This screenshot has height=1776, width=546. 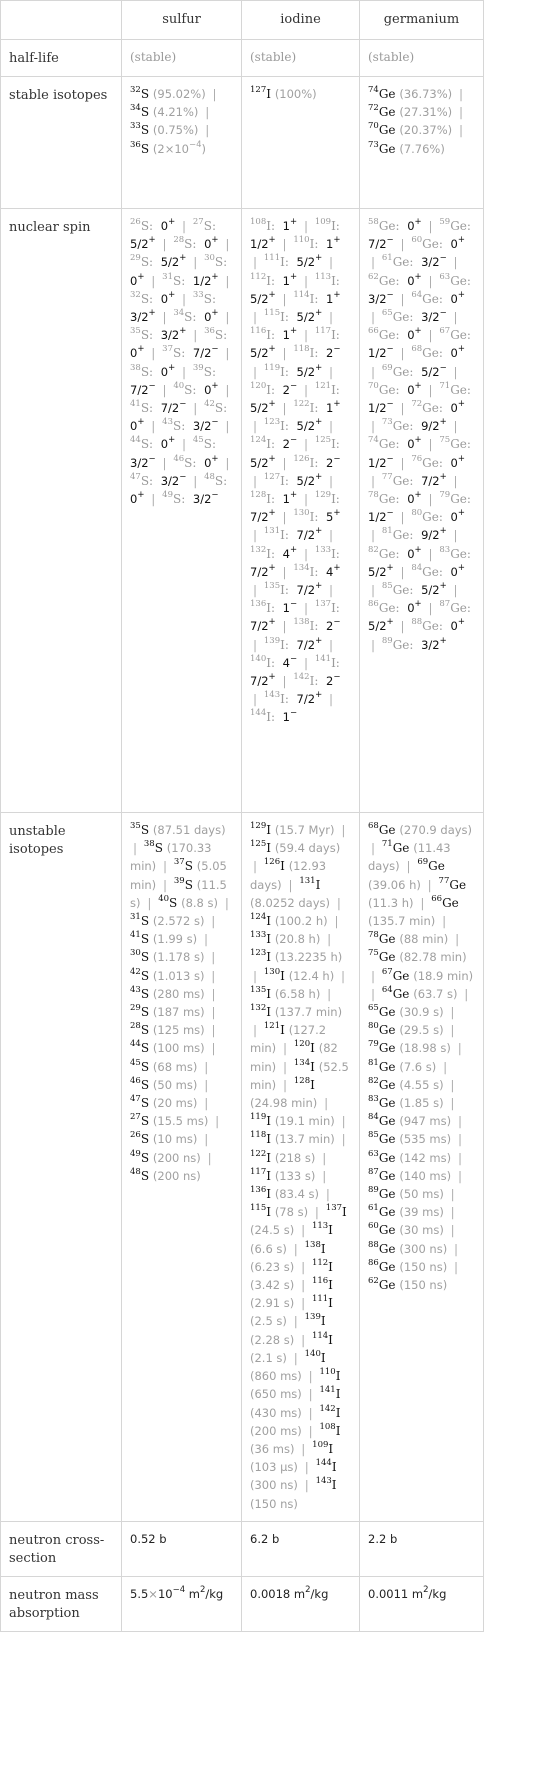 I want to click on half-life-value: (24.5 s), so click(x=272, y=1230).